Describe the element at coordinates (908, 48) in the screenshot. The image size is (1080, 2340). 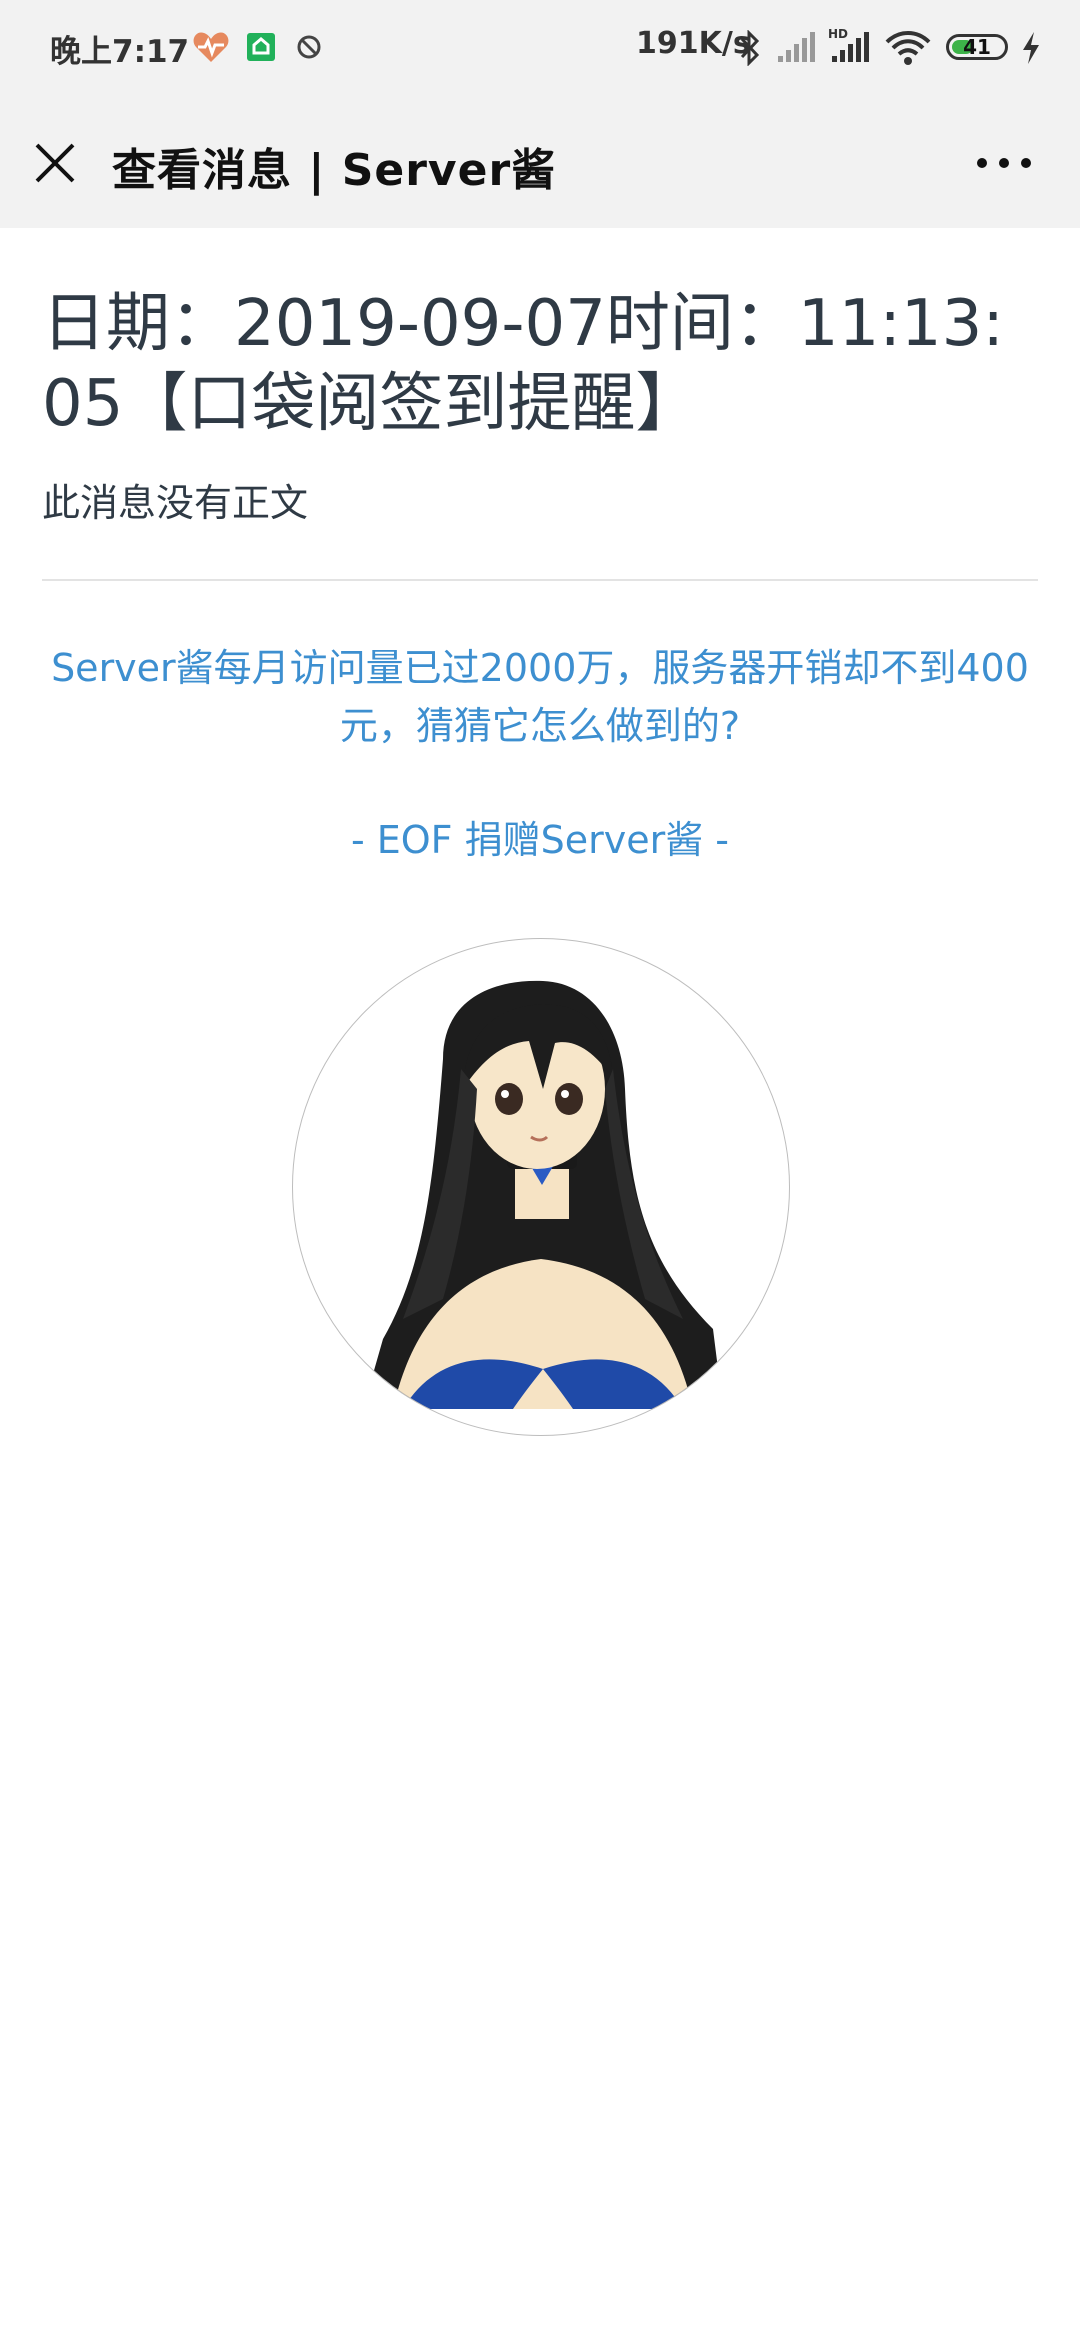
I see `wifi-icon` at that location.